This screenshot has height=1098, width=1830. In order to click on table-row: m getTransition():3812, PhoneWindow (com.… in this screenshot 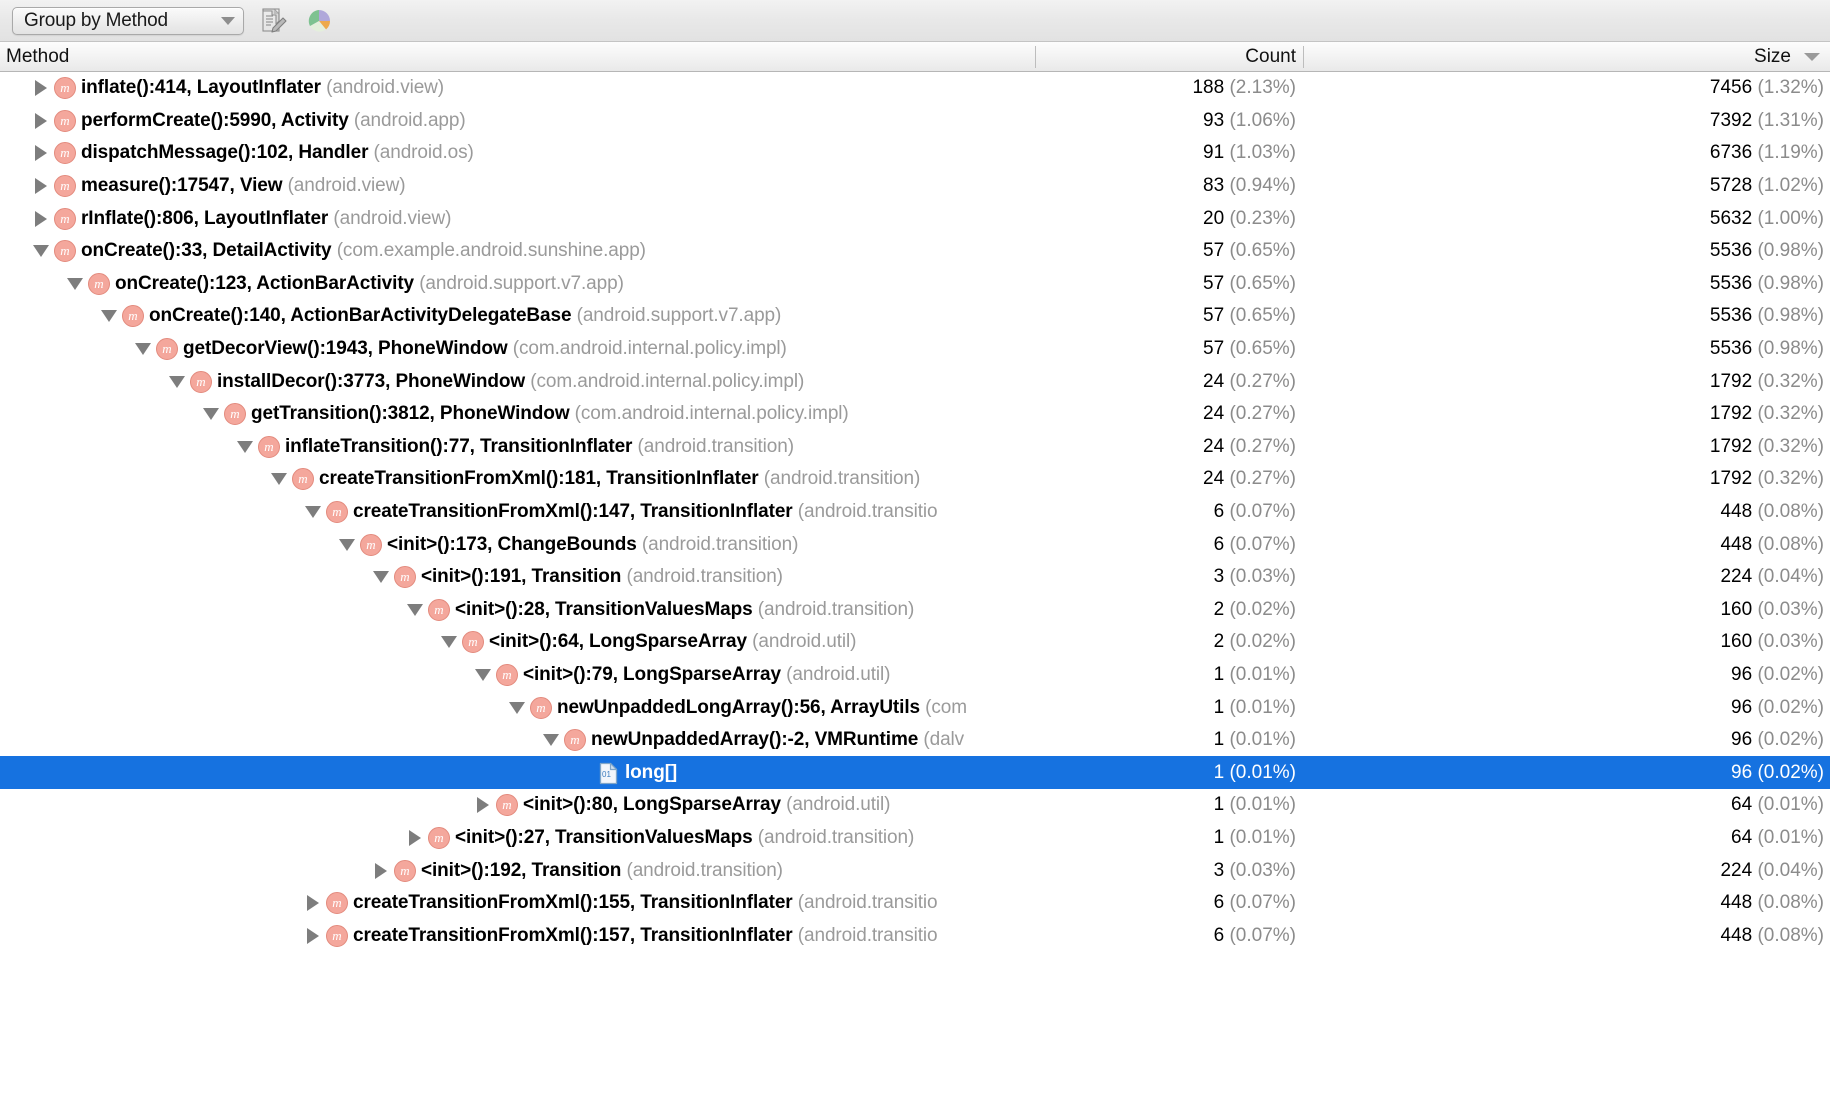, I will do `click(915, 414)`.